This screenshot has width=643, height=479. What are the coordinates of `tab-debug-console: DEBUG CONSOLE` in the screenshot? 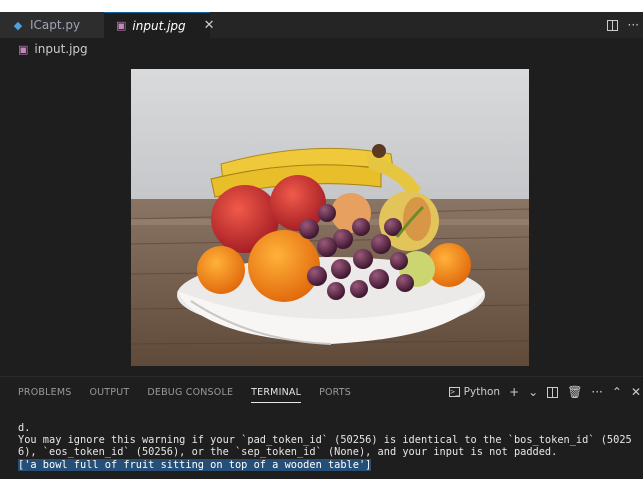 It's located at (190, 392).